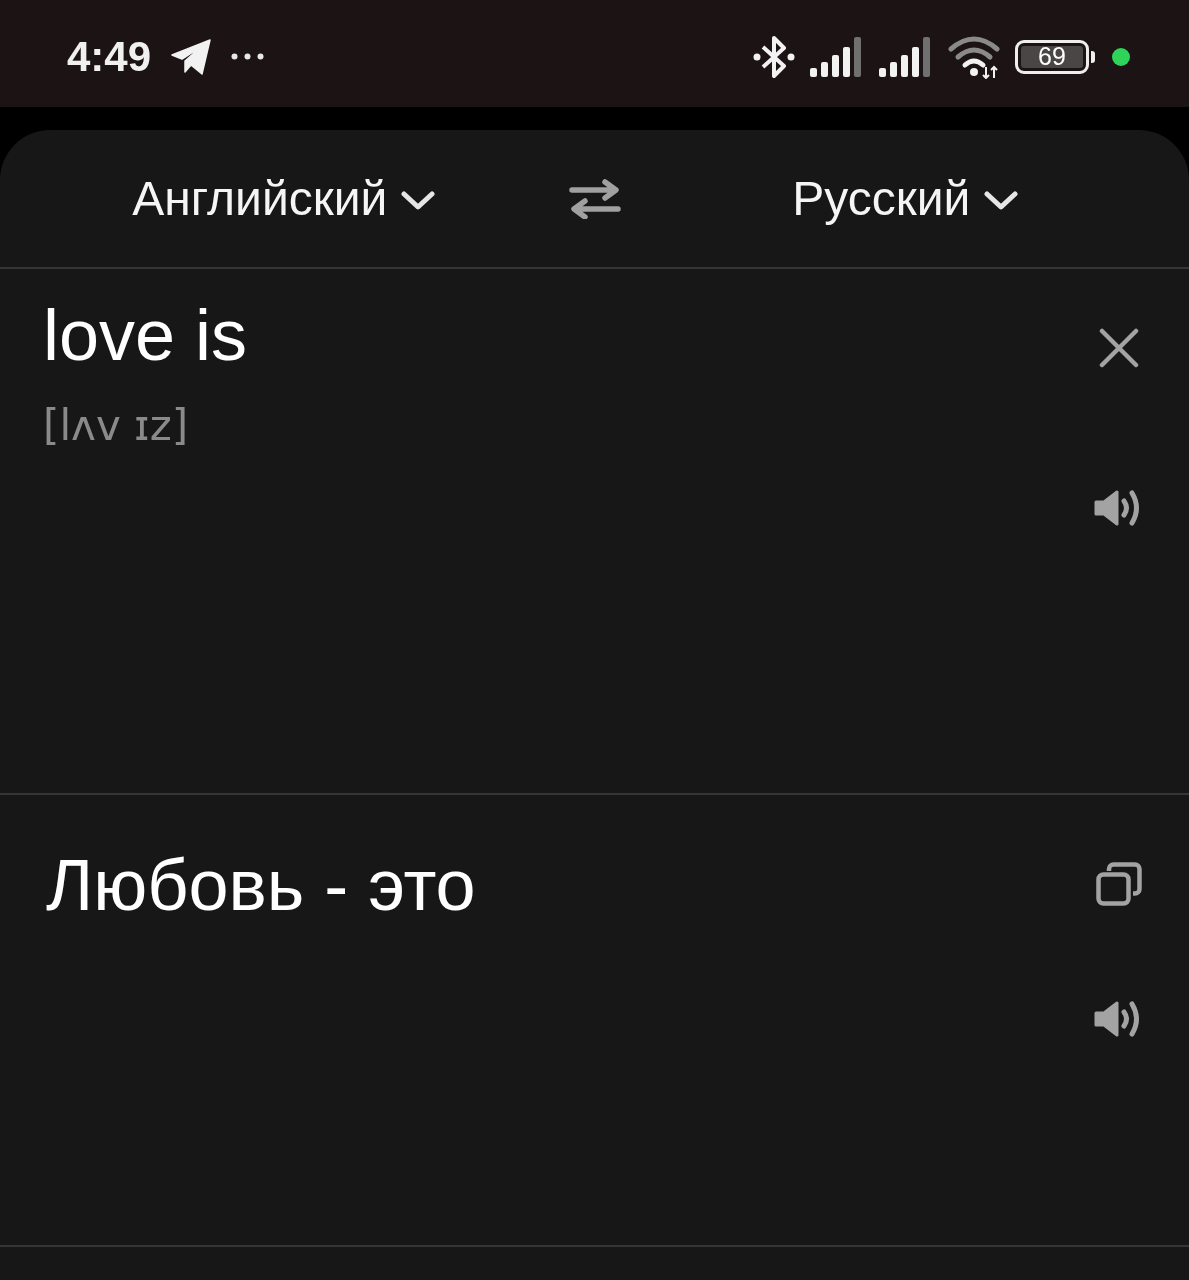 The height and width of the screenshot is (1280, 1189). What do you see at coordinates (145, 335) in the screenshot?
I see `source-text-field: love is` at bounding box center [145, 335].